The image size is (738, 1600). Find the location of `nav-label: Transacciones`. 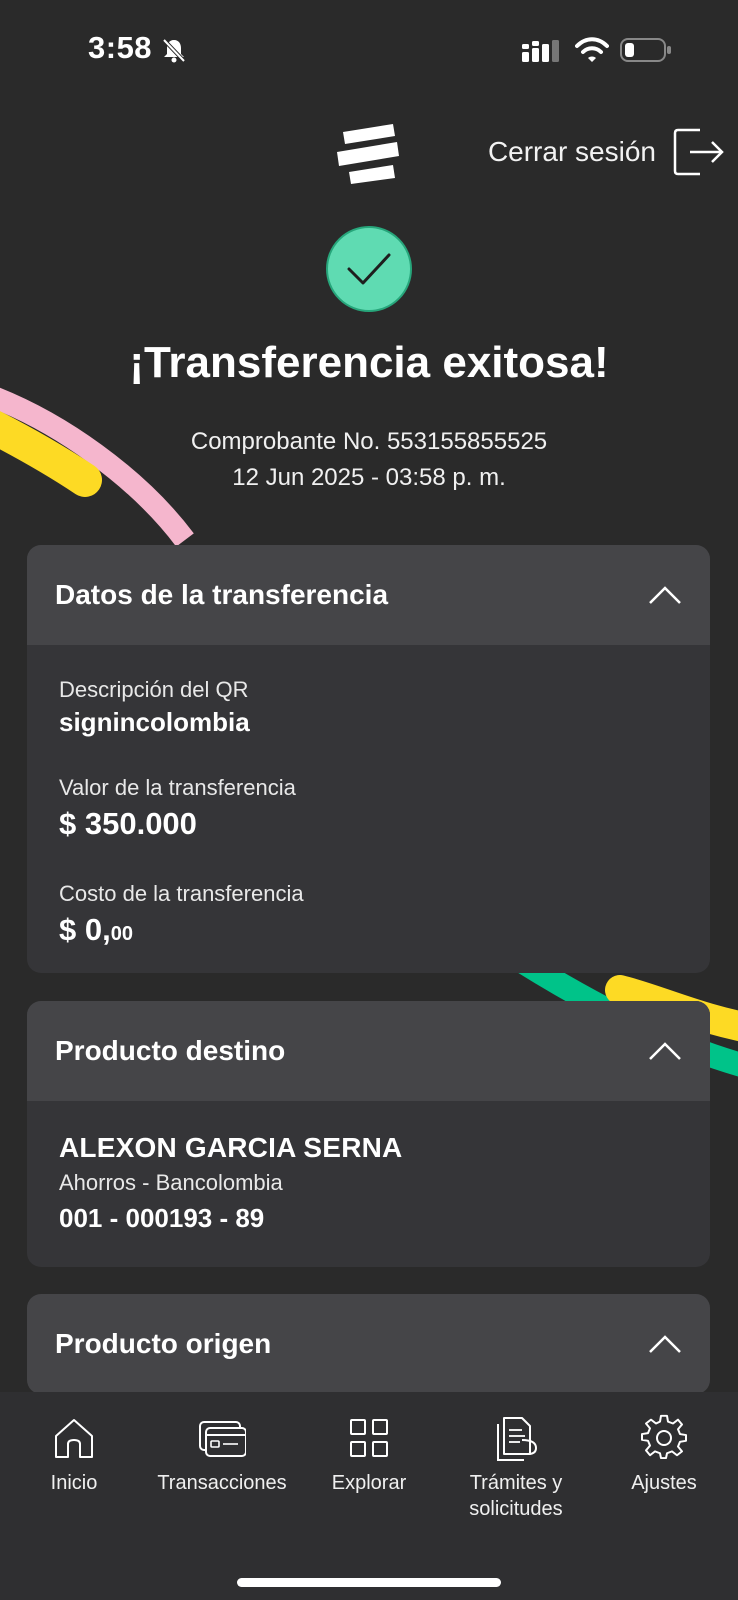

nav-label: Transacciones is located at coordinates (222, 1483).